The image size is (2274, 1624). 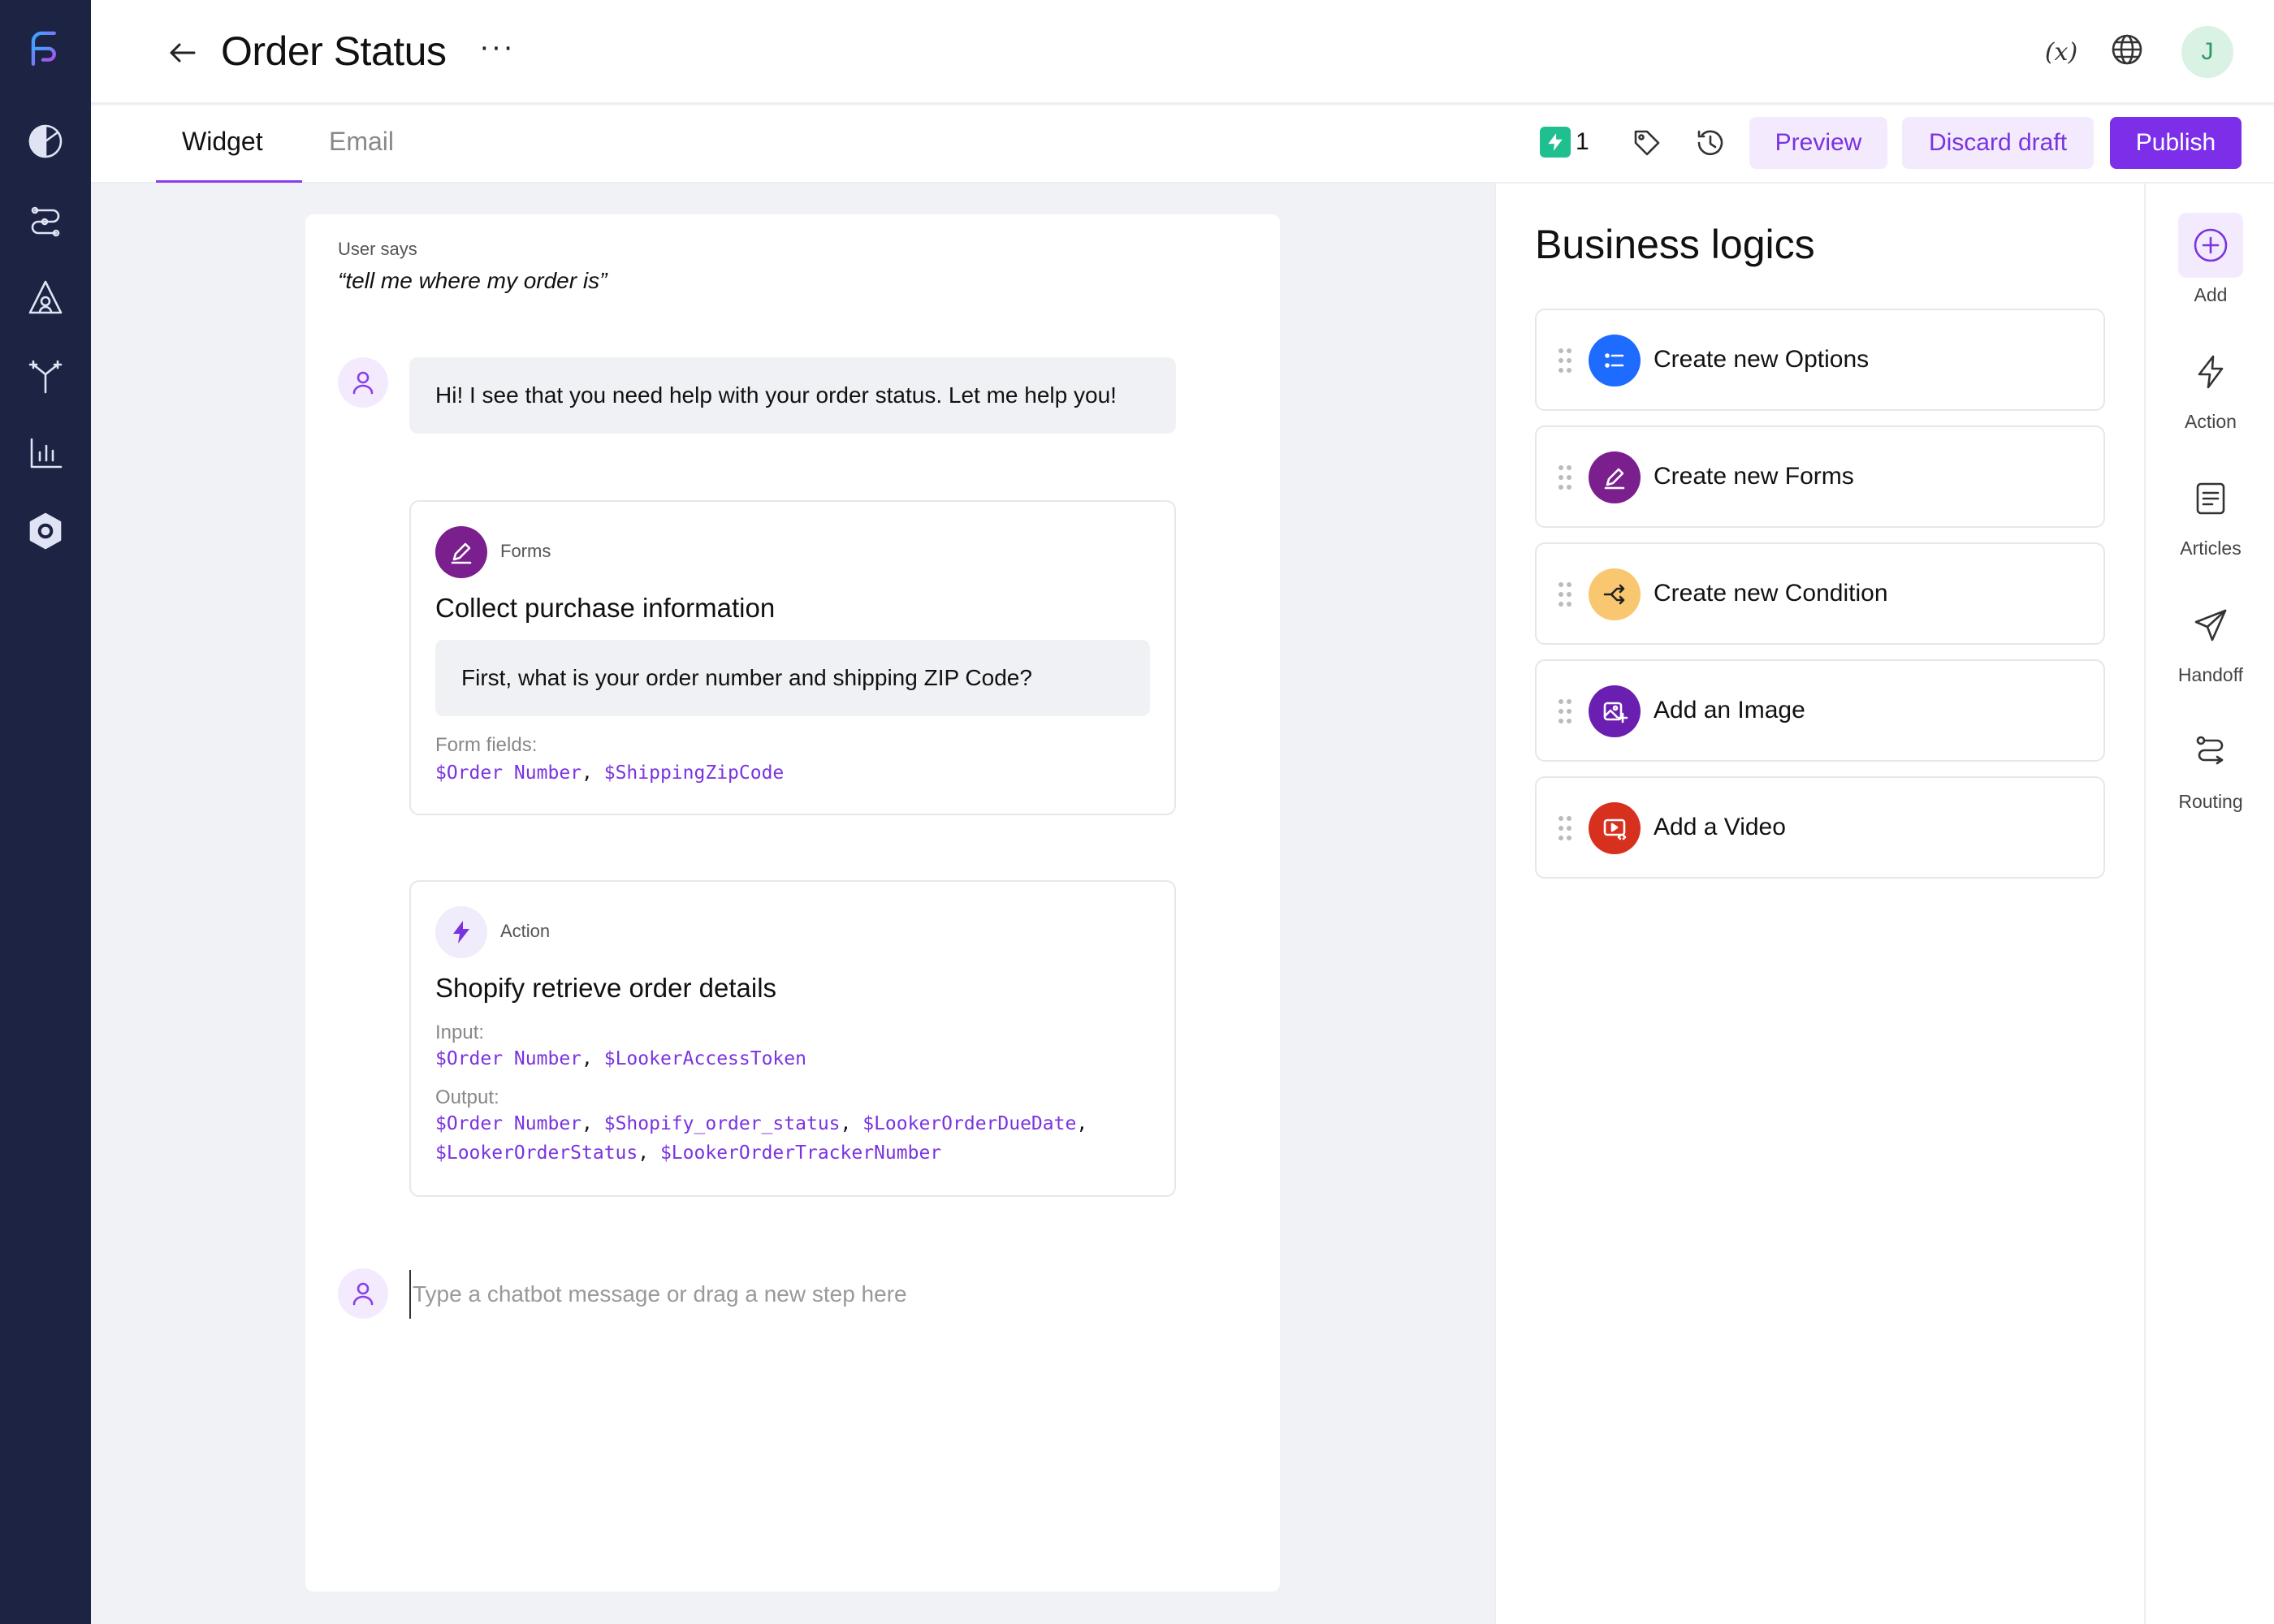 I want to click on form-fields-list: $Order Number, $ShippingZipCode, so click(x=610, y=773).